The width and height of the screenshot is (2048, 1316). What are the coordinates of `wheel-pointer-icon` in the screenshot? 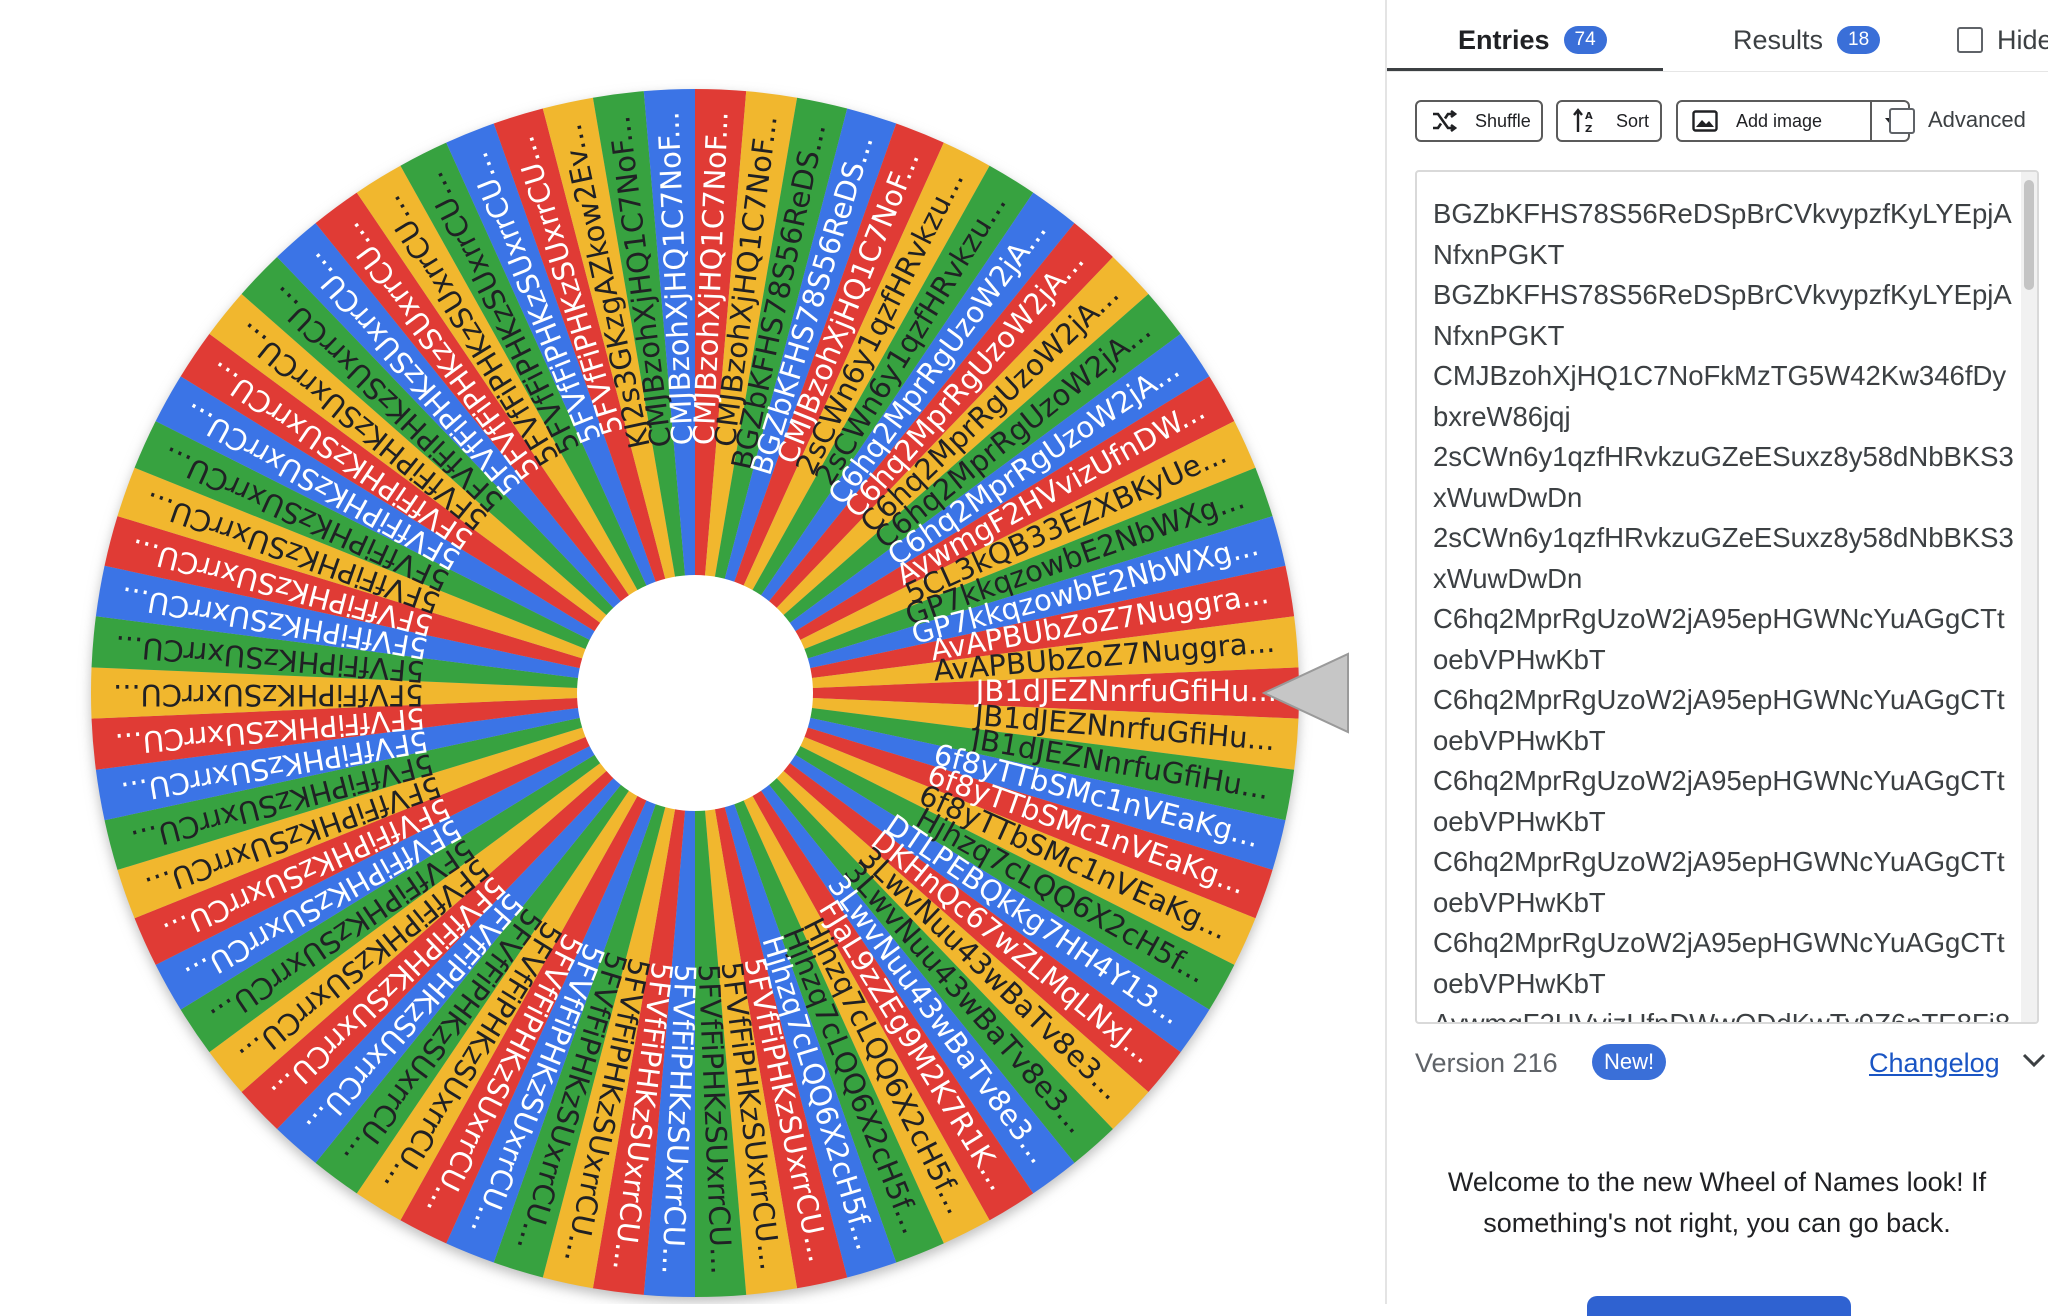 It's located at (1305, 693).